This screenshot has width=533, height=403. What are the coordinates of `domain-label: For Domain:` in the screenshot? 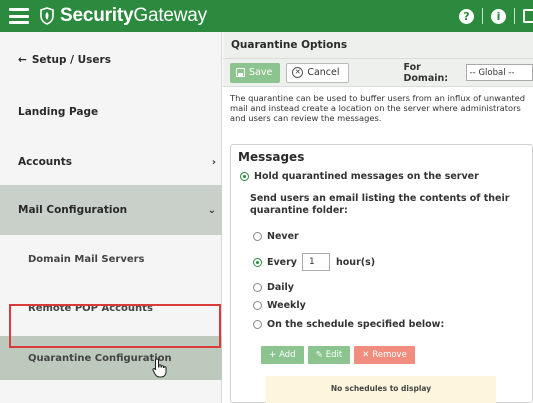 It's located at (426, 72).